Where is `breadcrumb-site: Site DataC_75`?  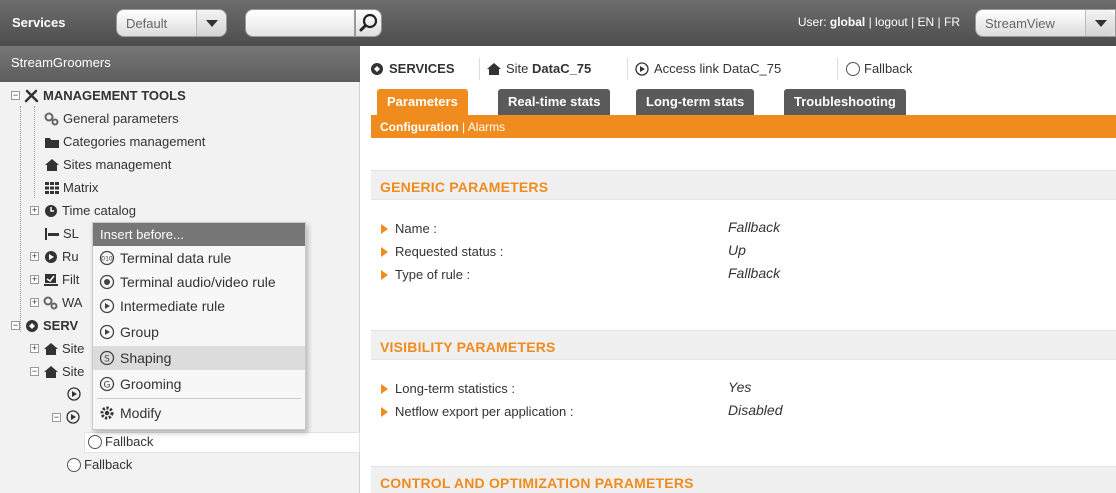
breadcrumb-site: Site DataC_75 is located at coordinates (538, 68).